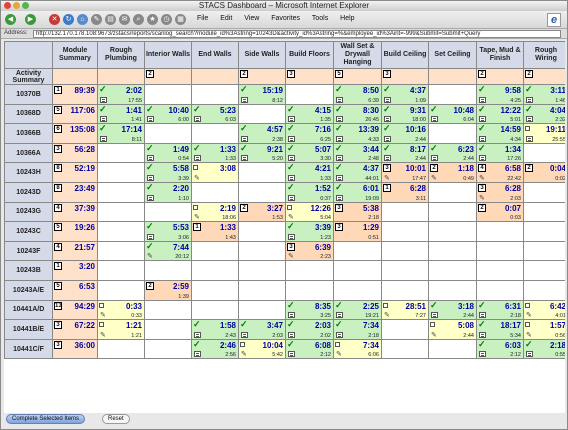 The image size is (568, 430). Describe the element at coordinates (168, 192) in the screenshot. I see `activity-cell: ✓ 2:20 1:10` at that location.